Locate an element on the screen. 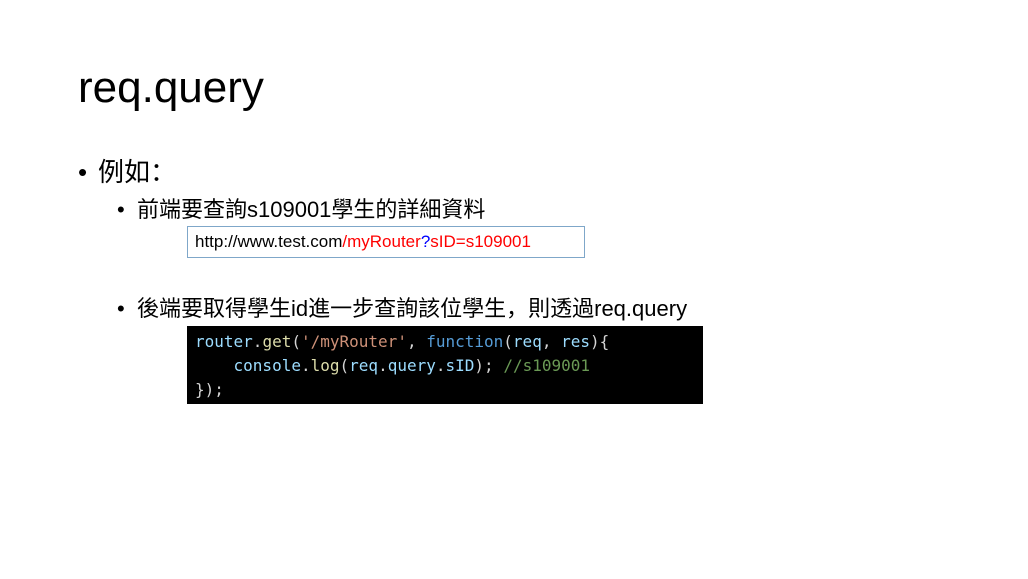 This screenshot has height=579, width=1028. code-line-3: }); is located at coordinates (209, 389).